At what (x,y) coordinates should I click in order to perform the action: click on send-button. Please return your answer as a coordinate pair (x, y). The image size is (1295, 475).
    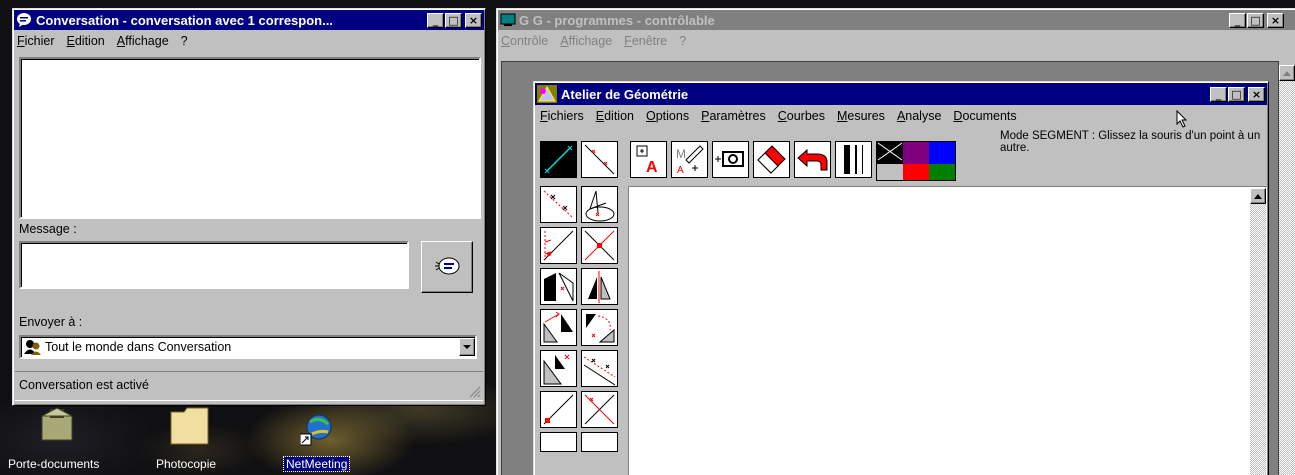
    Looking at the image, I should click on (447, 267).